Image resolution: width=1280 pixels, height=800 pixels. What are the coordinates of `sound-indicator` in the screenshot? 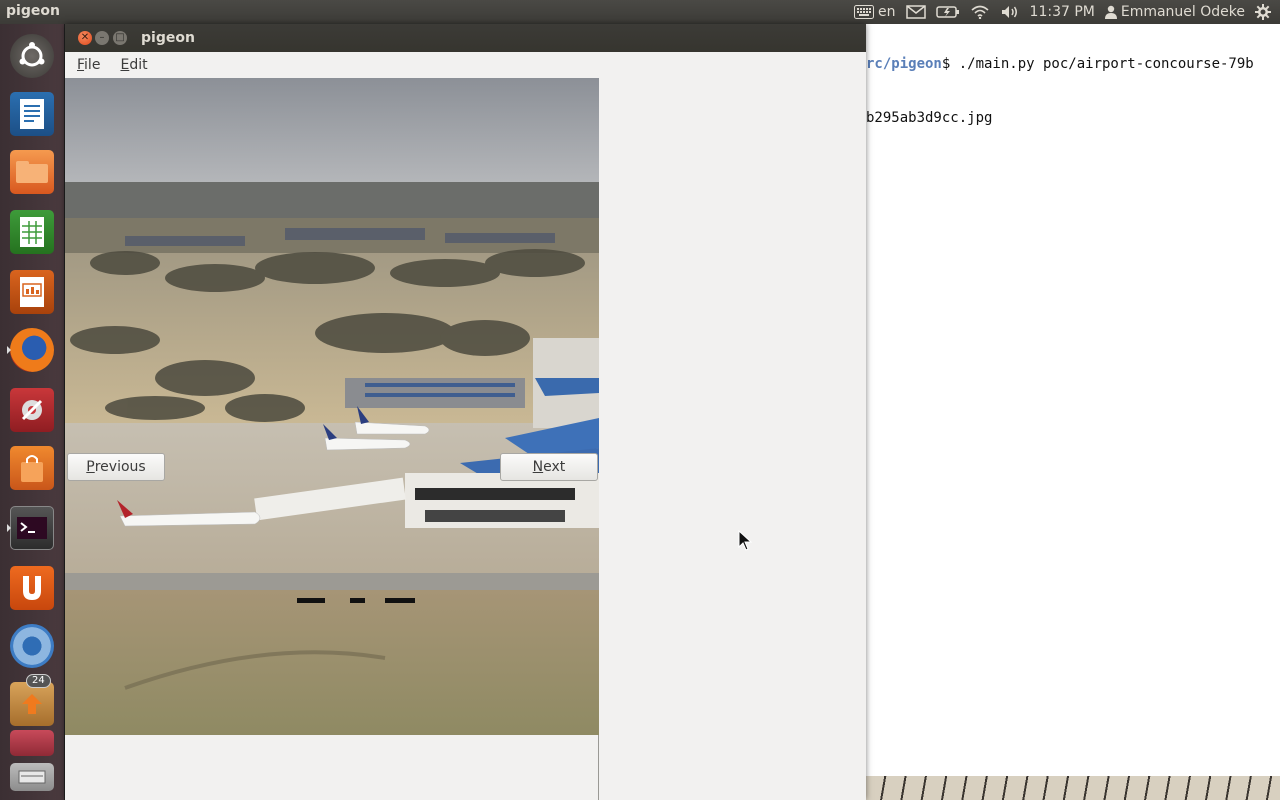 It's located at (1010, 12).